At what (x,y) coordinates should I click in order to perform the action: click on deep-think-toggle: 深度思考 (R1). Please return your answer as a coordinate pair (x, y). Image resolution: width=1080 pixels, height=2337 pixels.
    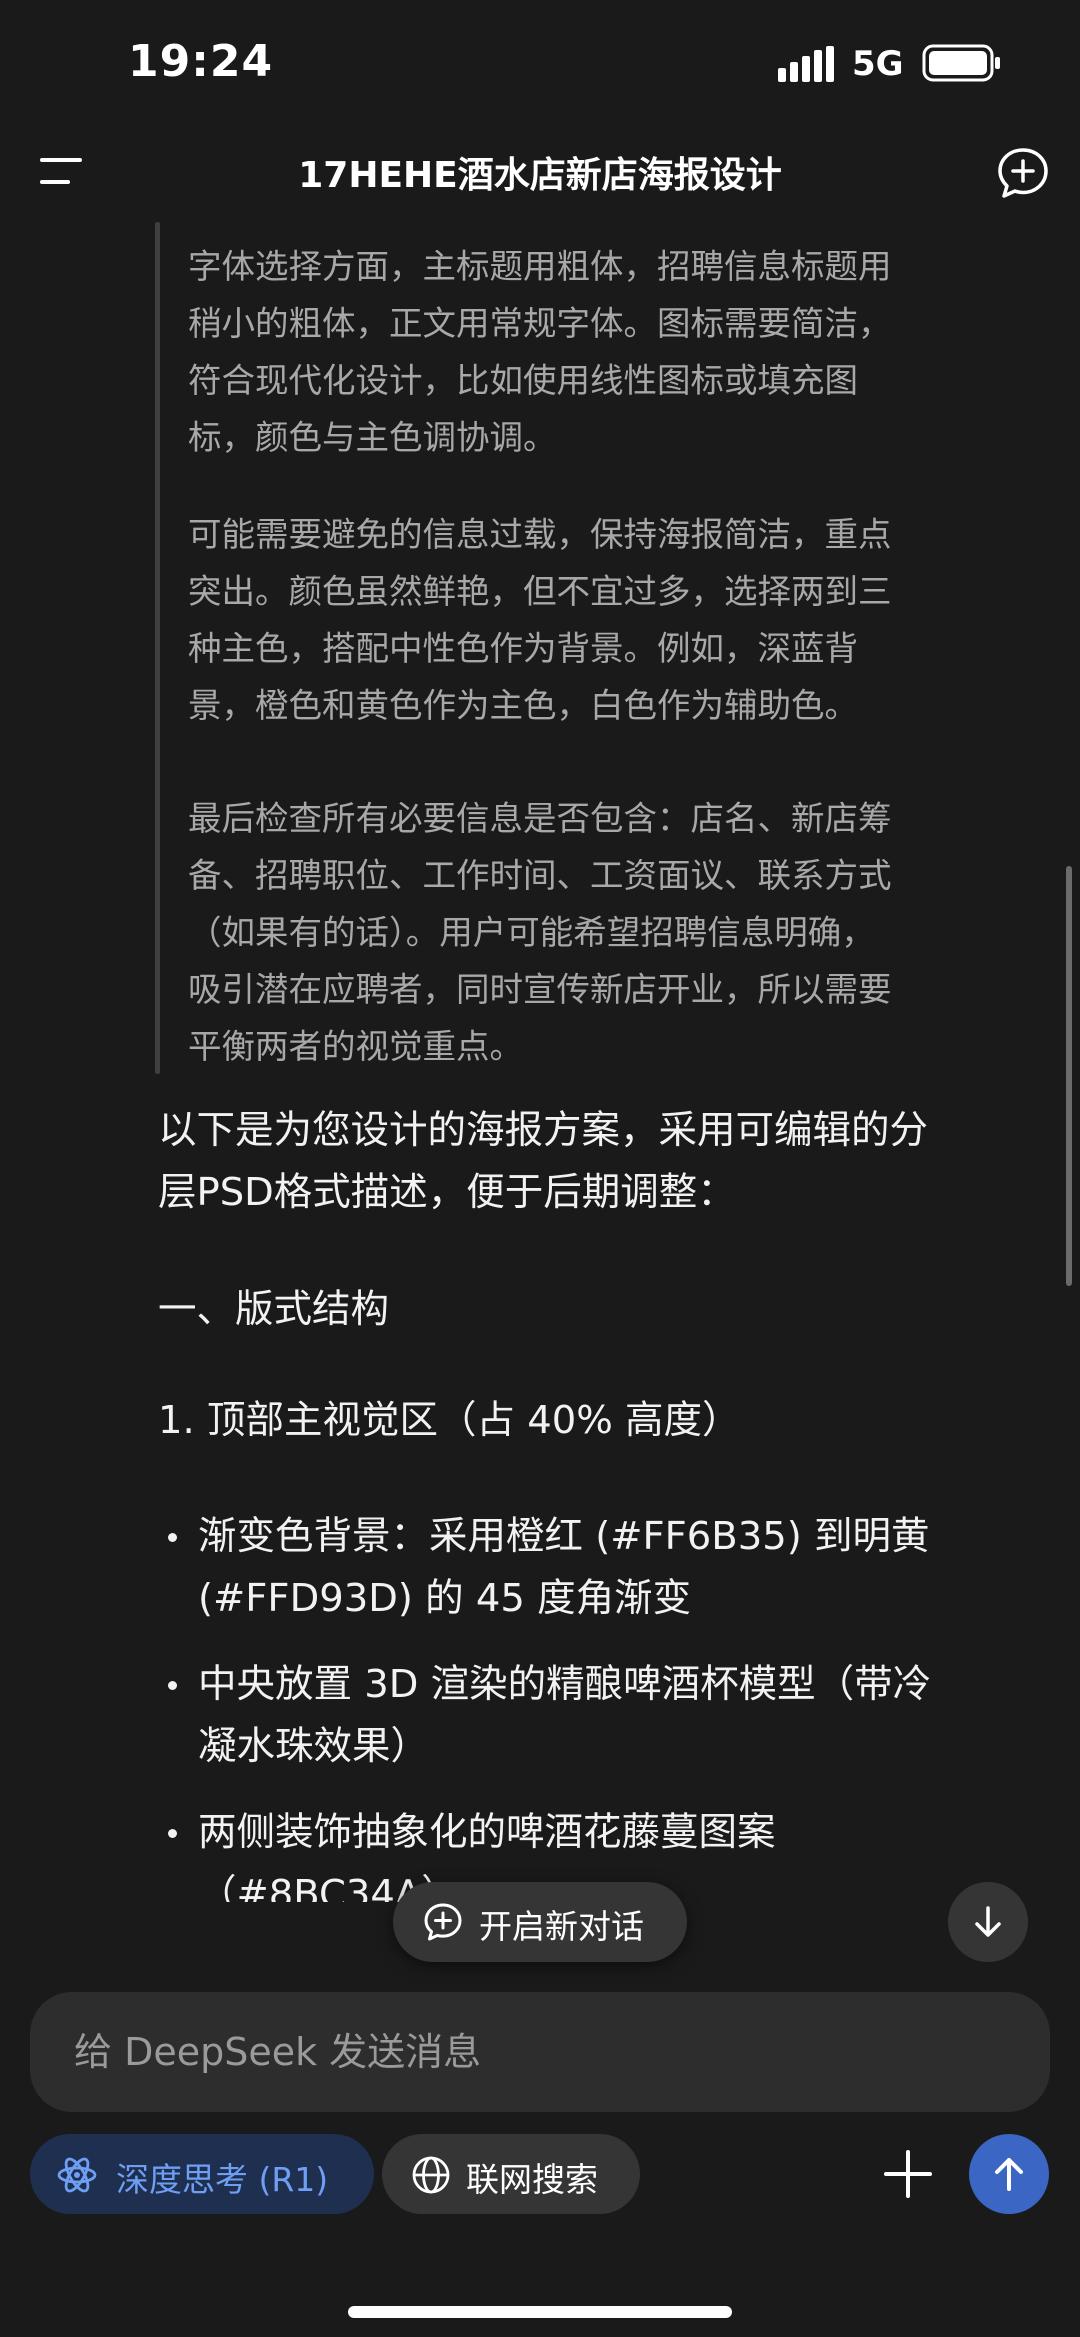
    Looking at the image, I should click on (202, 2174).